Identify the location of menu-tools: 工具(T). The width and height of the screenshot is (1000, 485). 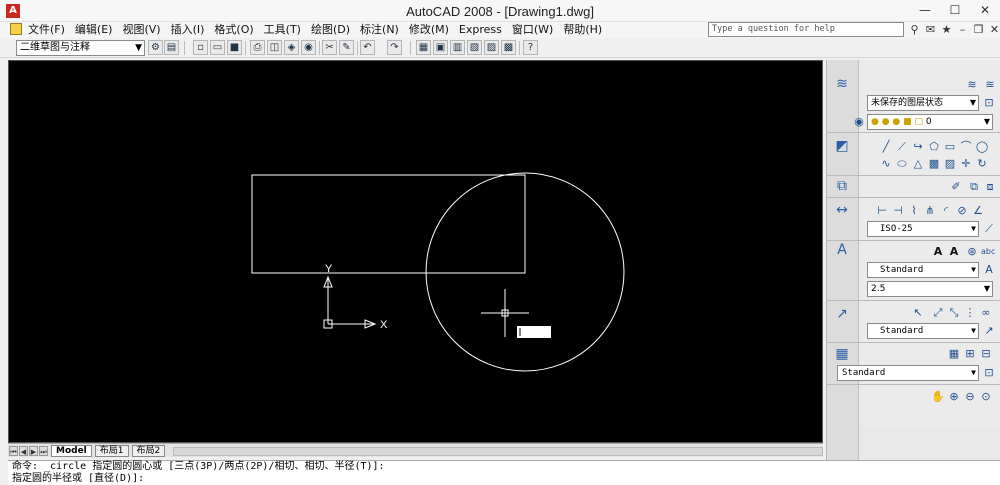
(282, 30).